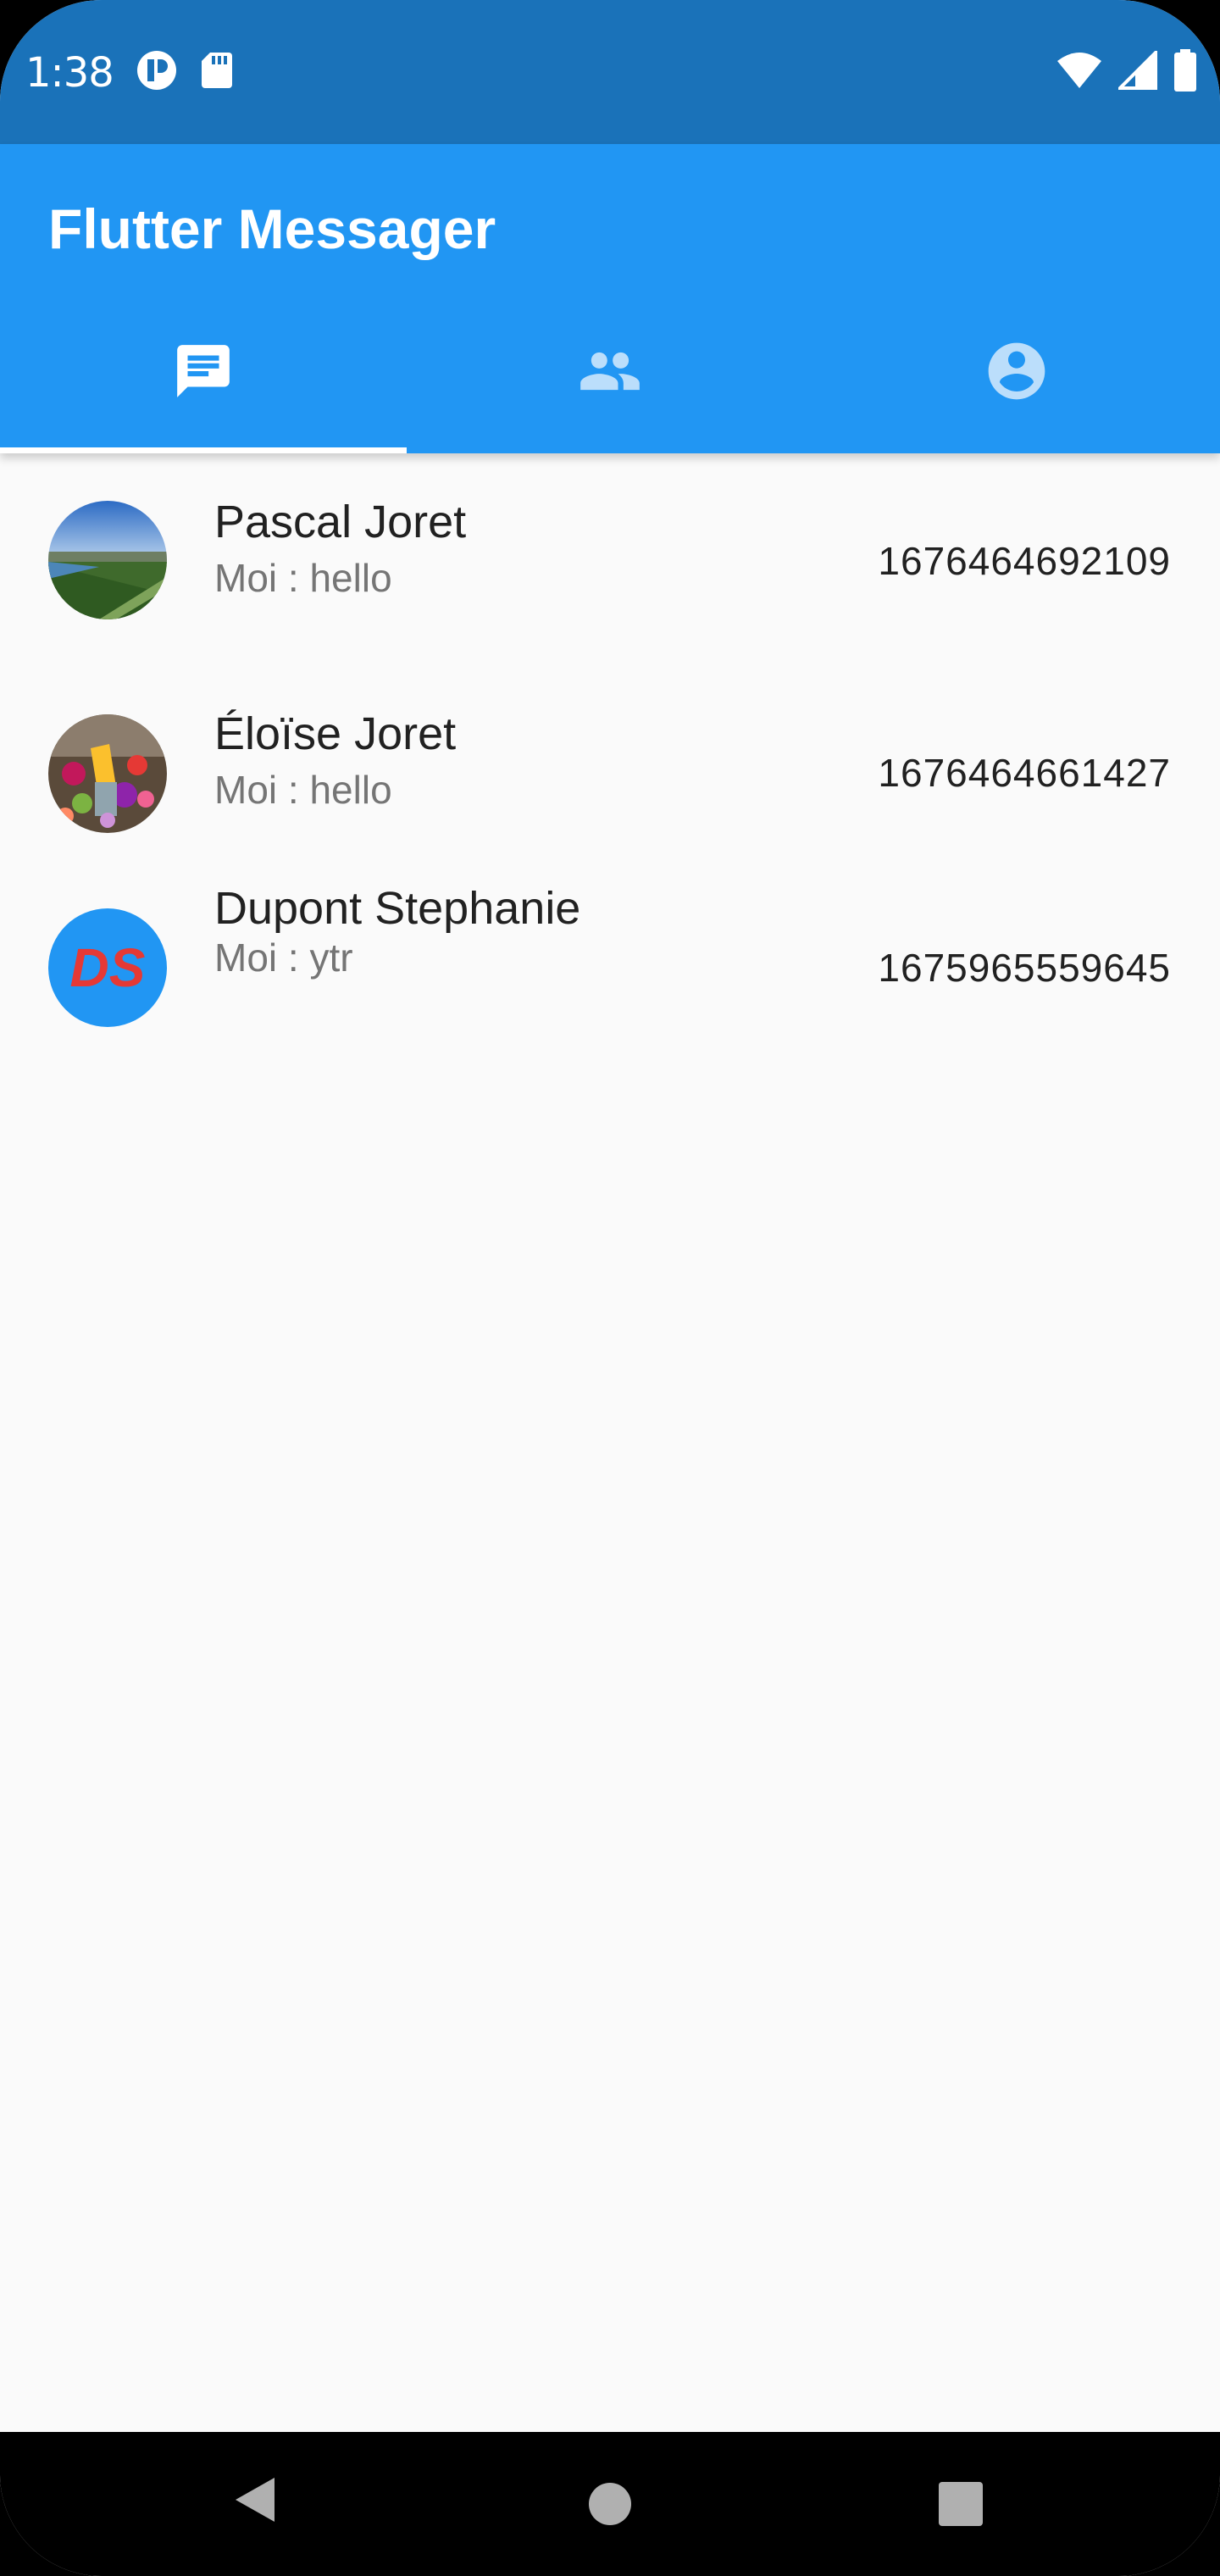 The height and width of the screenshot is (2576, 1220). I want to click on sd-card-icon, so click(217, 72).